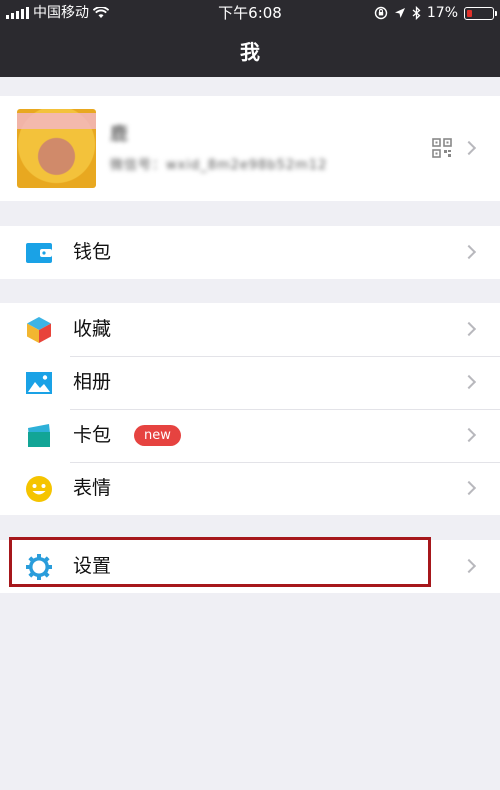 This screenshot has width=500, height=790. What do you see at coordinates (250, 382) in the screenshot?
I see `menu-item-album: 相册` at bounding box center [250, 382].